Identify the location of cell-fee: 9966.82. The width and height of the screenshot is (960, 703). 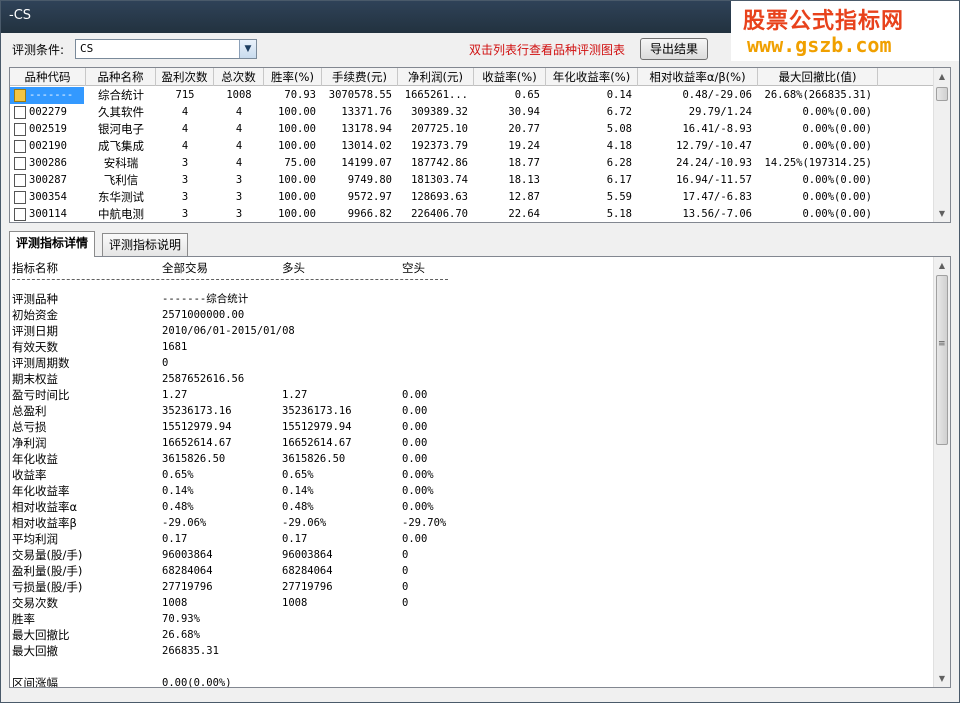
(369, 214).